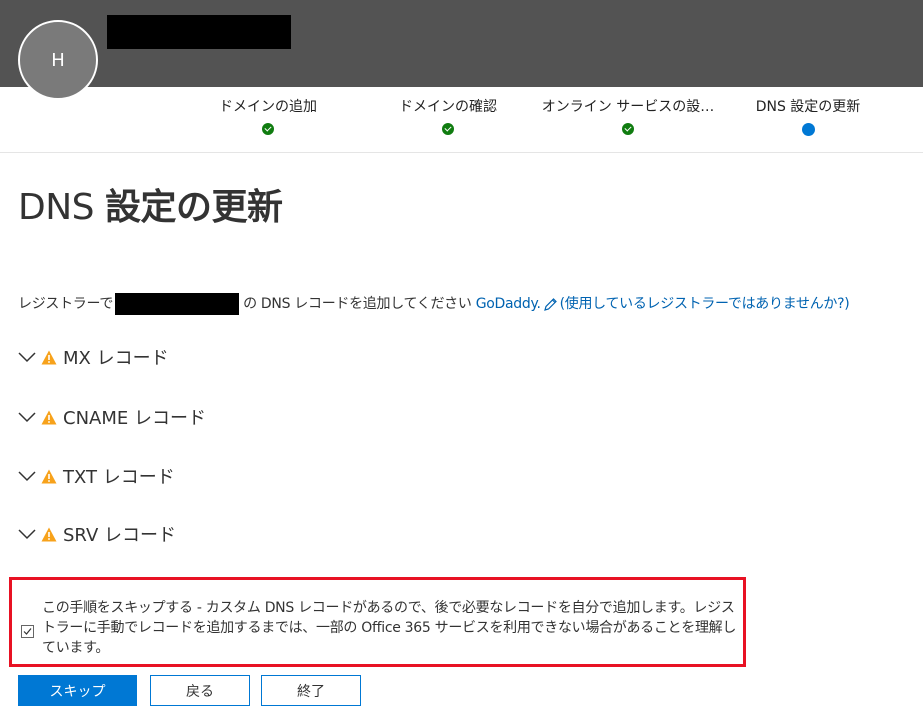 The height and width of the screenshot is (719, 923). I want to click on back-button: 戻る, so click(200, 690).